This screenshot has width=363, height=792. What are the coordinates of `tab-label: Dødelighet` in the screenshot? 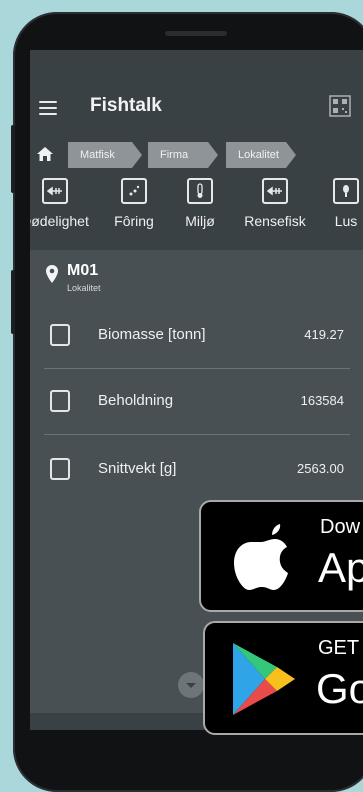 It's located at (59, 221).